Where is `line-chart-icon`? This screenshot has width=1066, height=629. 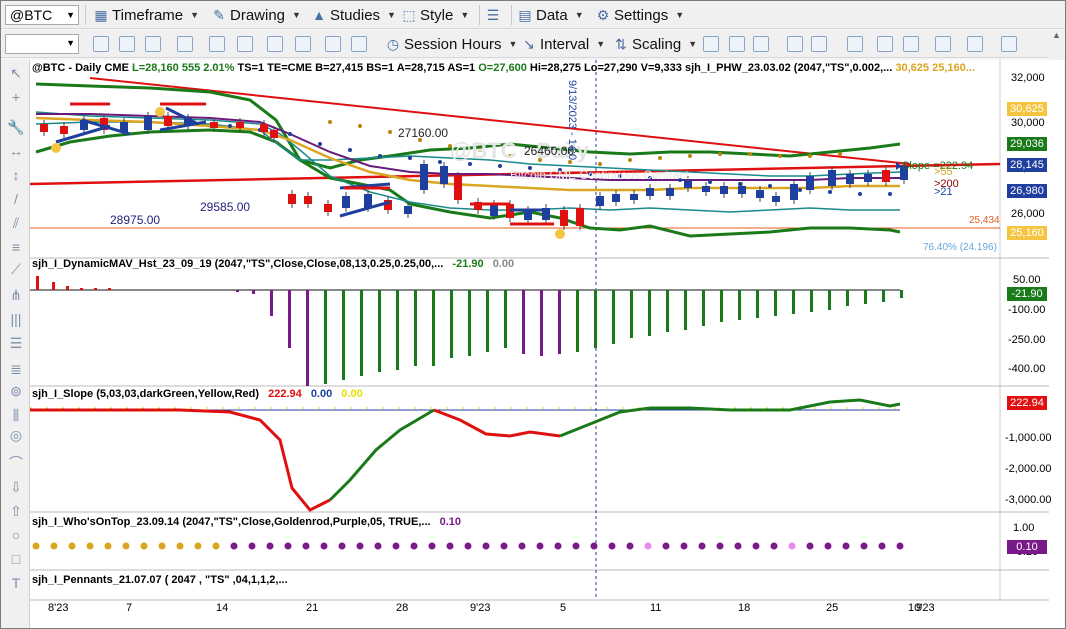
line-chart-icon is located at coordinates (275, 44).